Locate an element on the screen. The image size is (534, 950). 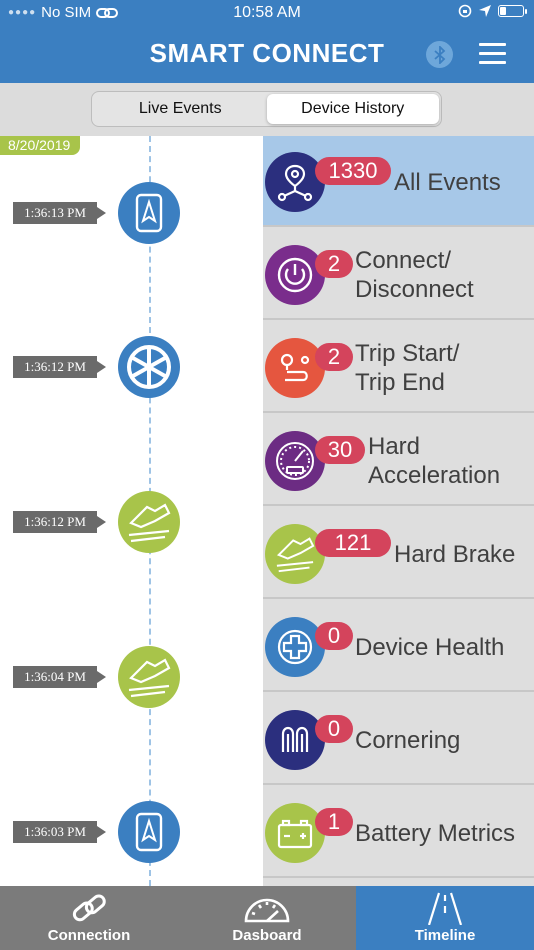
network-pin-icon is located at coordinates (295, 182).